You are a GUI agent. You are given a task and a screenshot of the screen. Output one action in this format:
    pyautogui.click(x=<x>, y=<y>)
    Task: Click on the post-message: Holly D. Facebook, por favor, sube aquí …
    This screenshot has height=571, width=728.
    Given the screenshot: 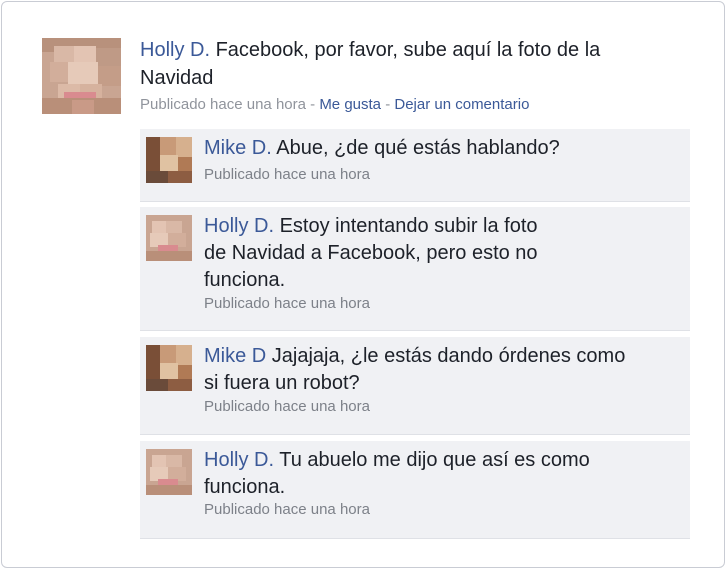 What is the action you would take?
    pyautogui.click(x=400, y=64)
    